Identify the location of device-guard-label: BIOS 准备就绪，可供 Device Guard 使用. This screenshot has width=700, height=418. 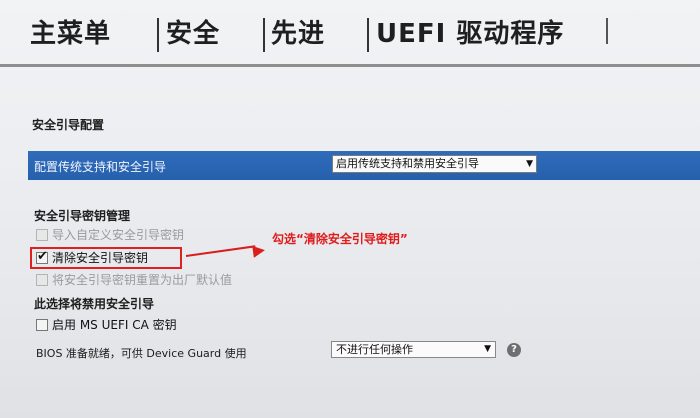
(141, 353).